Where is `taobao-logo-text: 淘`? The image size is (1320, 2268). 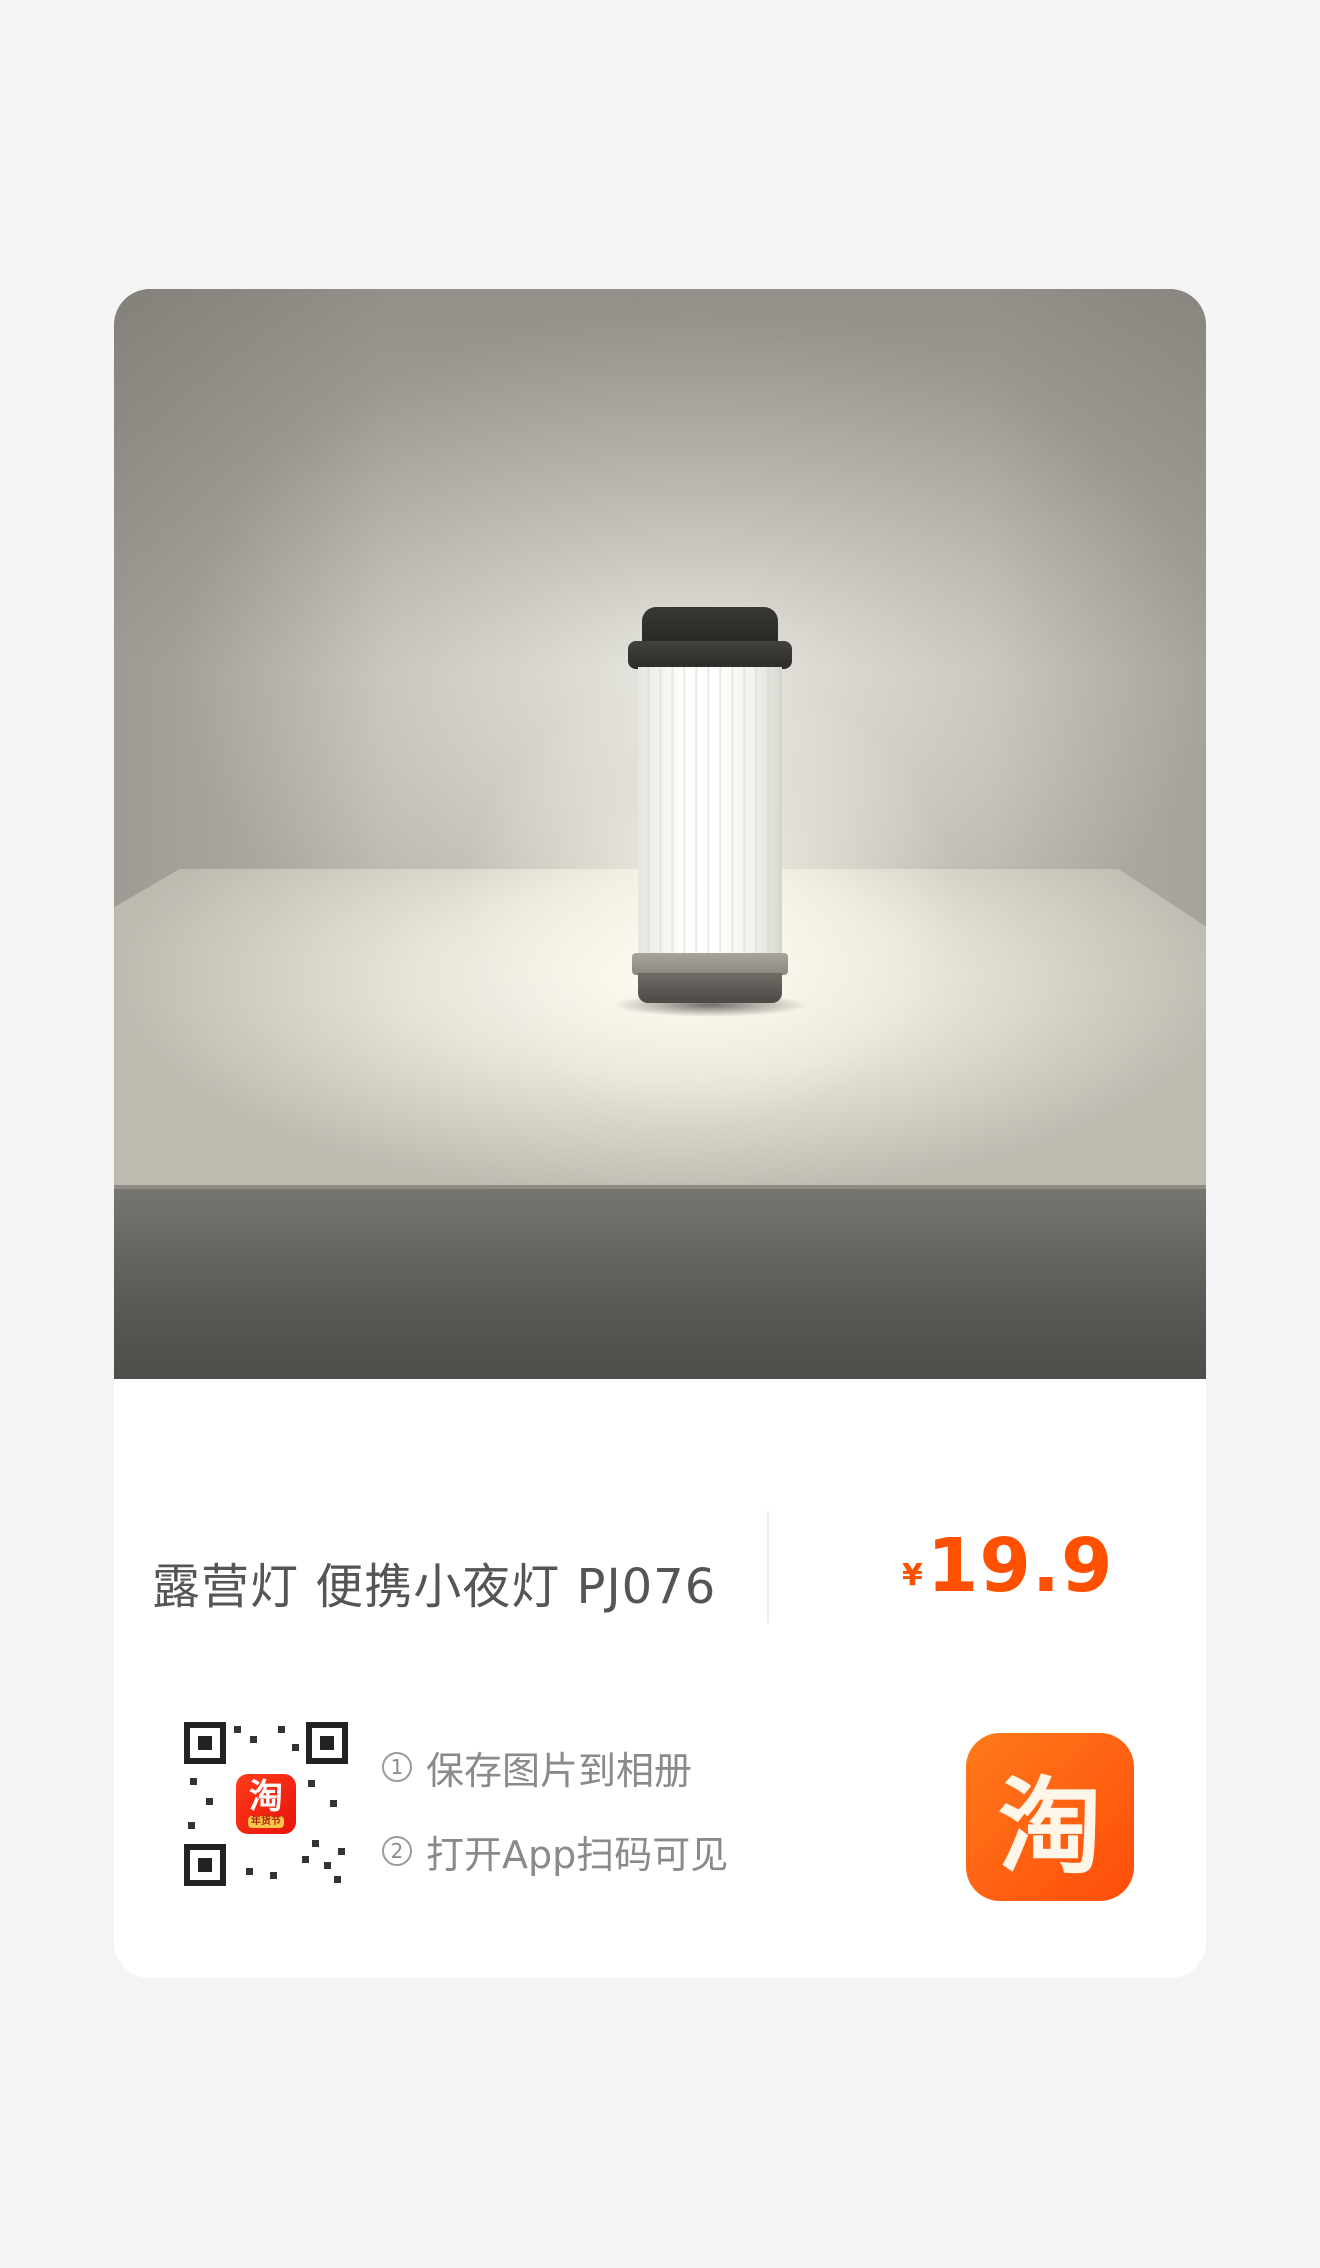
taobao-logo-text: 淘 is located at coordinates (1049, 1826).